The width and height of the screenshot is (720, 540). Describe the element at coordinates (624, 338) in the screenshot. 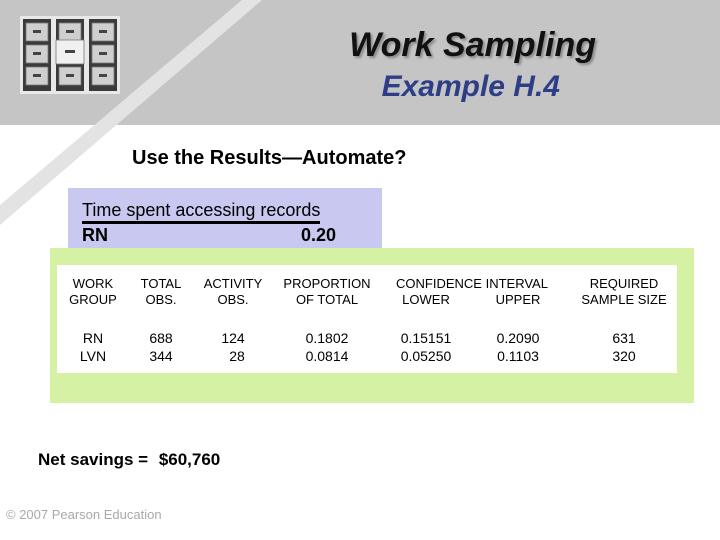

I see `table-cell: 631` at that location.